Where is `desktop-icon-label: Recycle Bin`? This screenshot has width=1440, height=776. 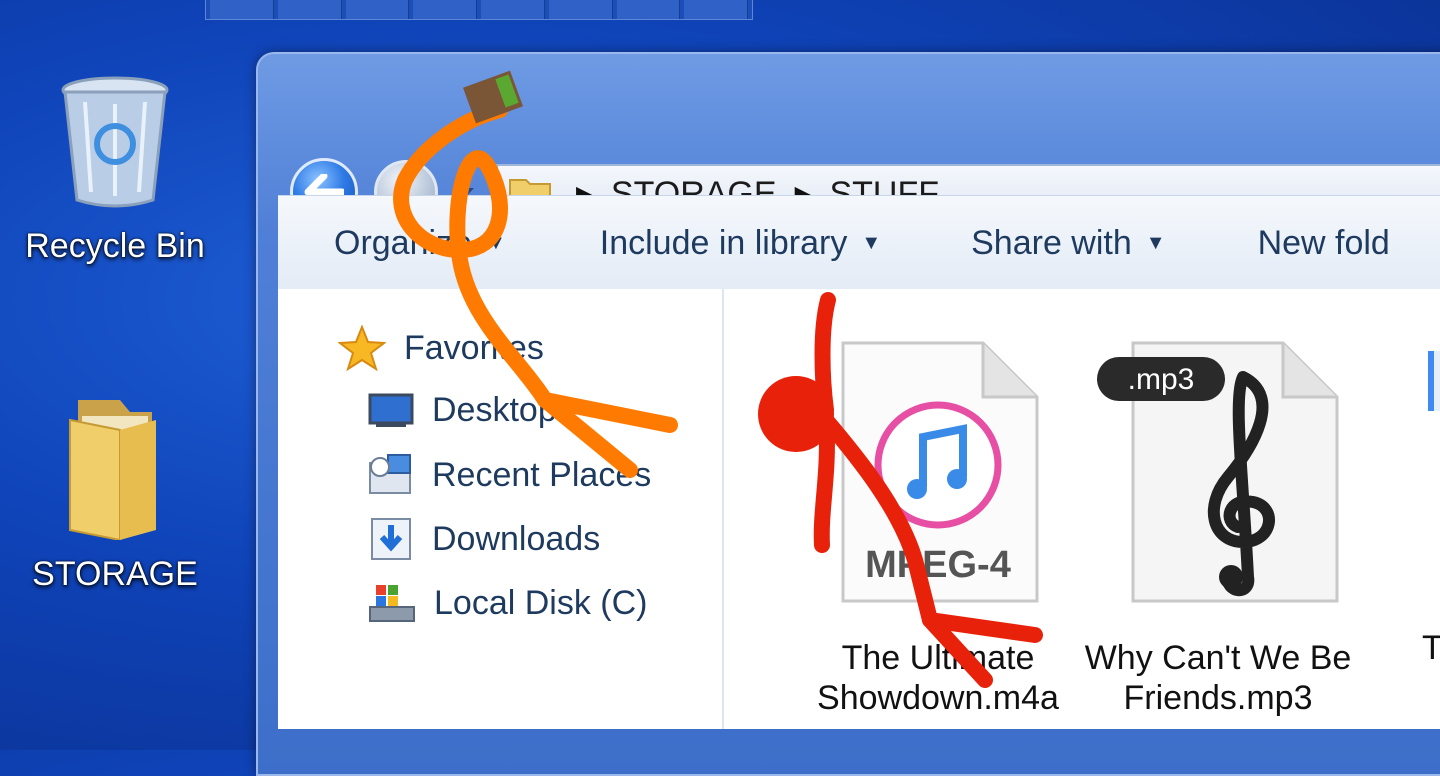 desktop-icon-label: Recycle Bin is located at coordinates (115, 246).